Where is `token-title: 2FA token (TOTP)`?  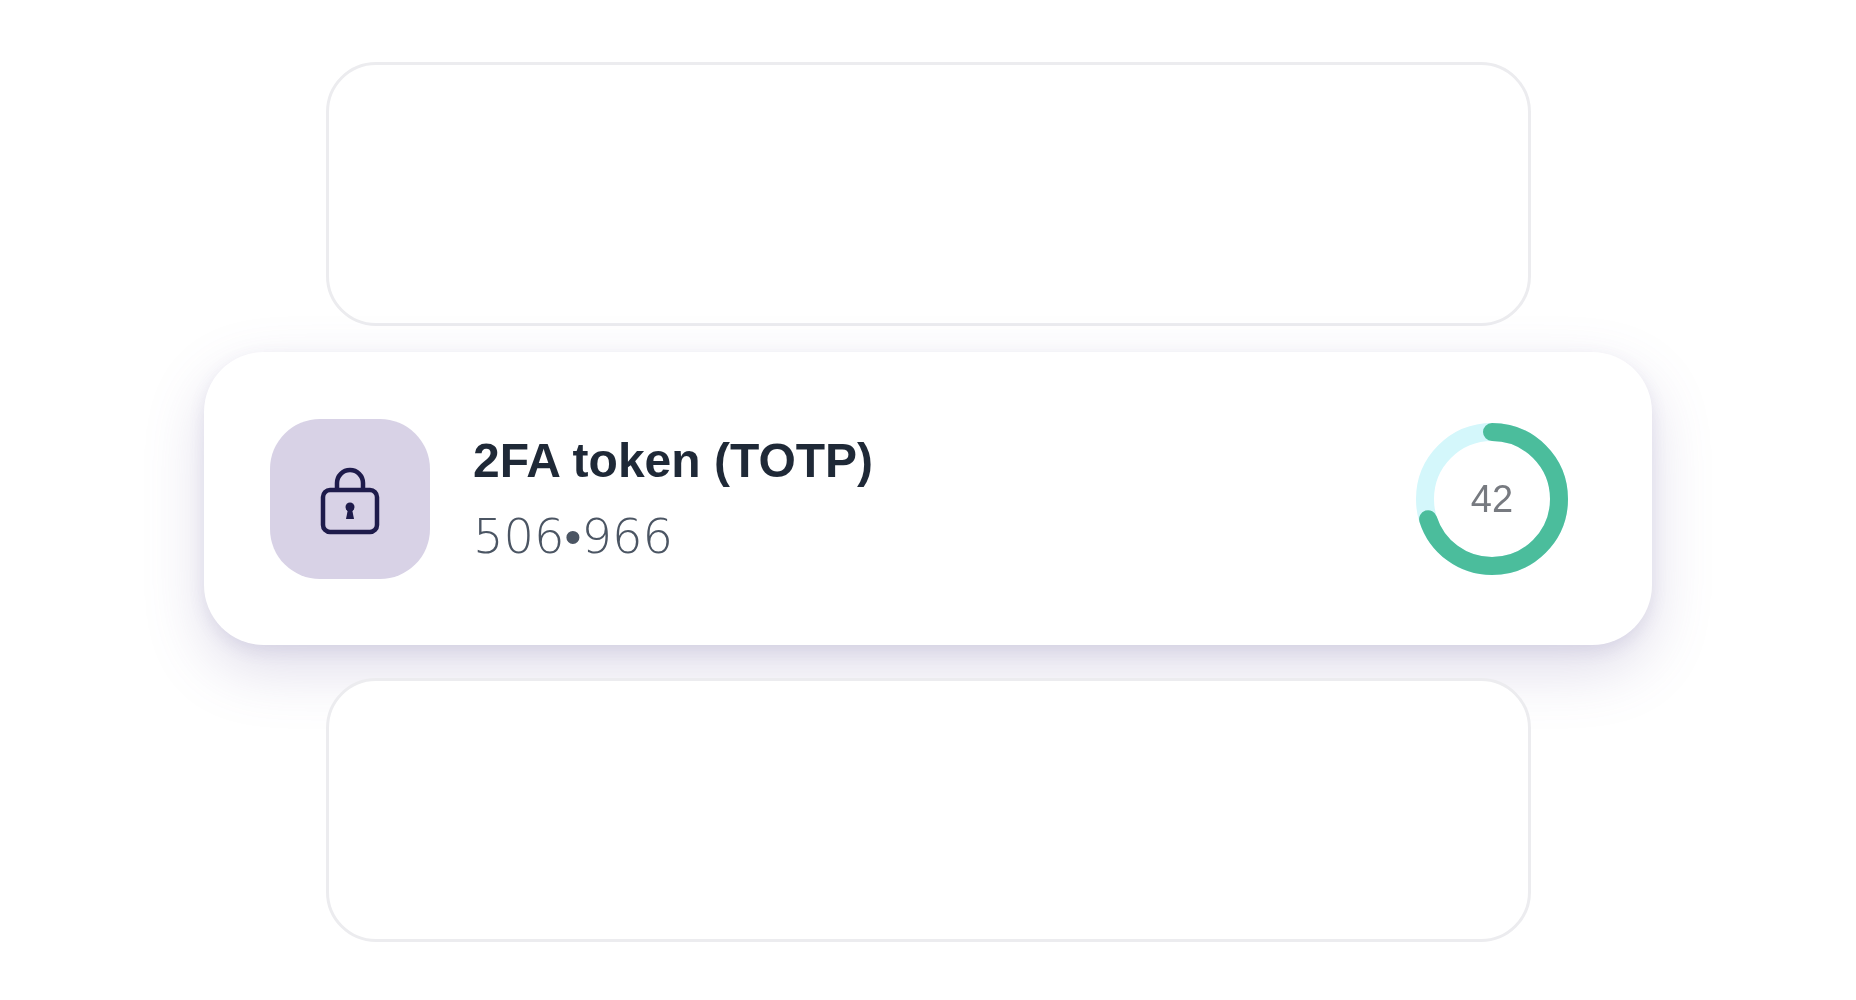 token-title: 2FA token (TOTP) is located at coordinates (674, 461).